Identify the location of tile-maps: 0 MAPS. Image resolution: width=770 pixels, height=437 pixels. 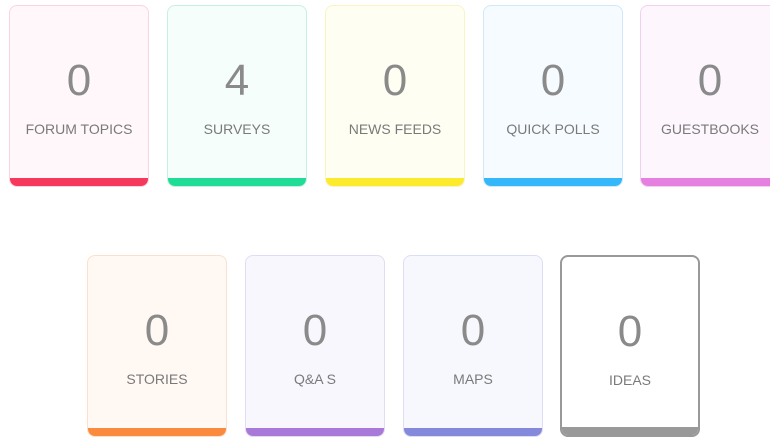
(473, 346).